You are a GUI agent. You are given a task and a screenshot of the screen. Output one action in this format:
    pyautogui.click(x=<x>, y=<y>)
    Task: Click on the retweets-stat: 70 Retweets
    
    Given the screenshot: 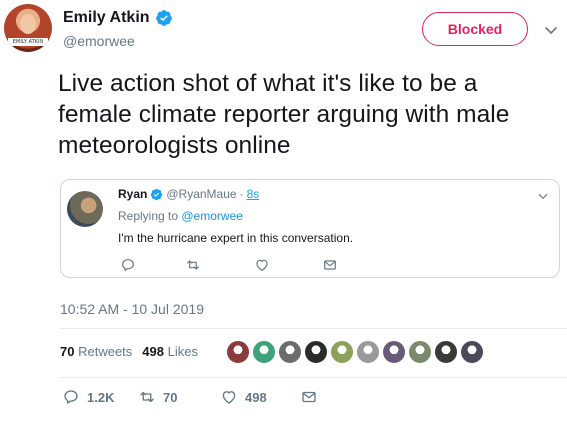 What is the action you would take?
    pyautogui.click(x=96, y=351)
    